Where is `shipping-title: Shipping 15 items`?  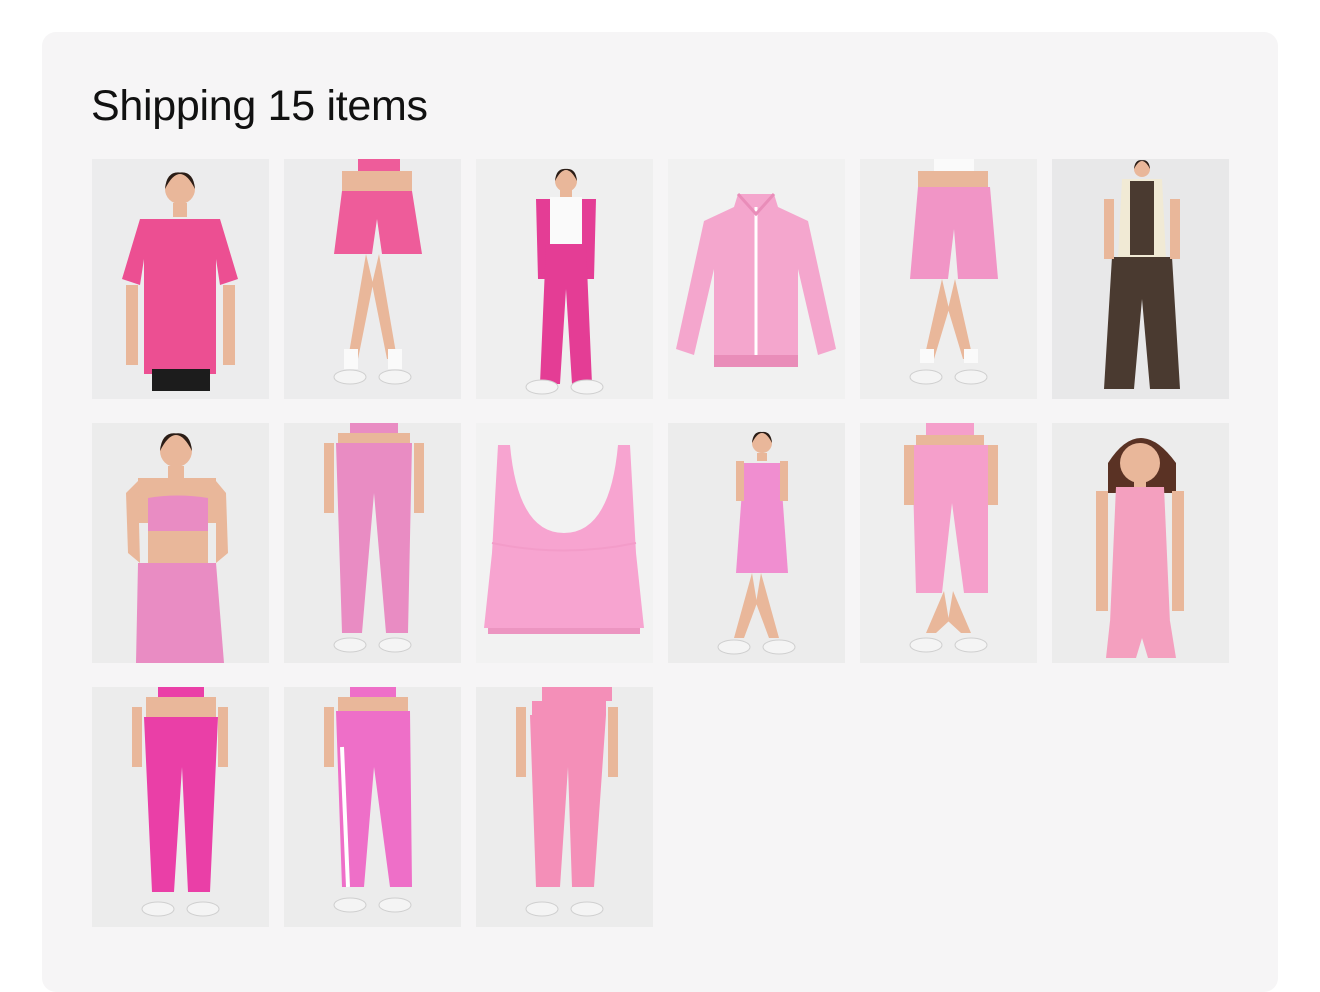 shipping-title: Shipping 15 items is located at coordinates (259, 106).